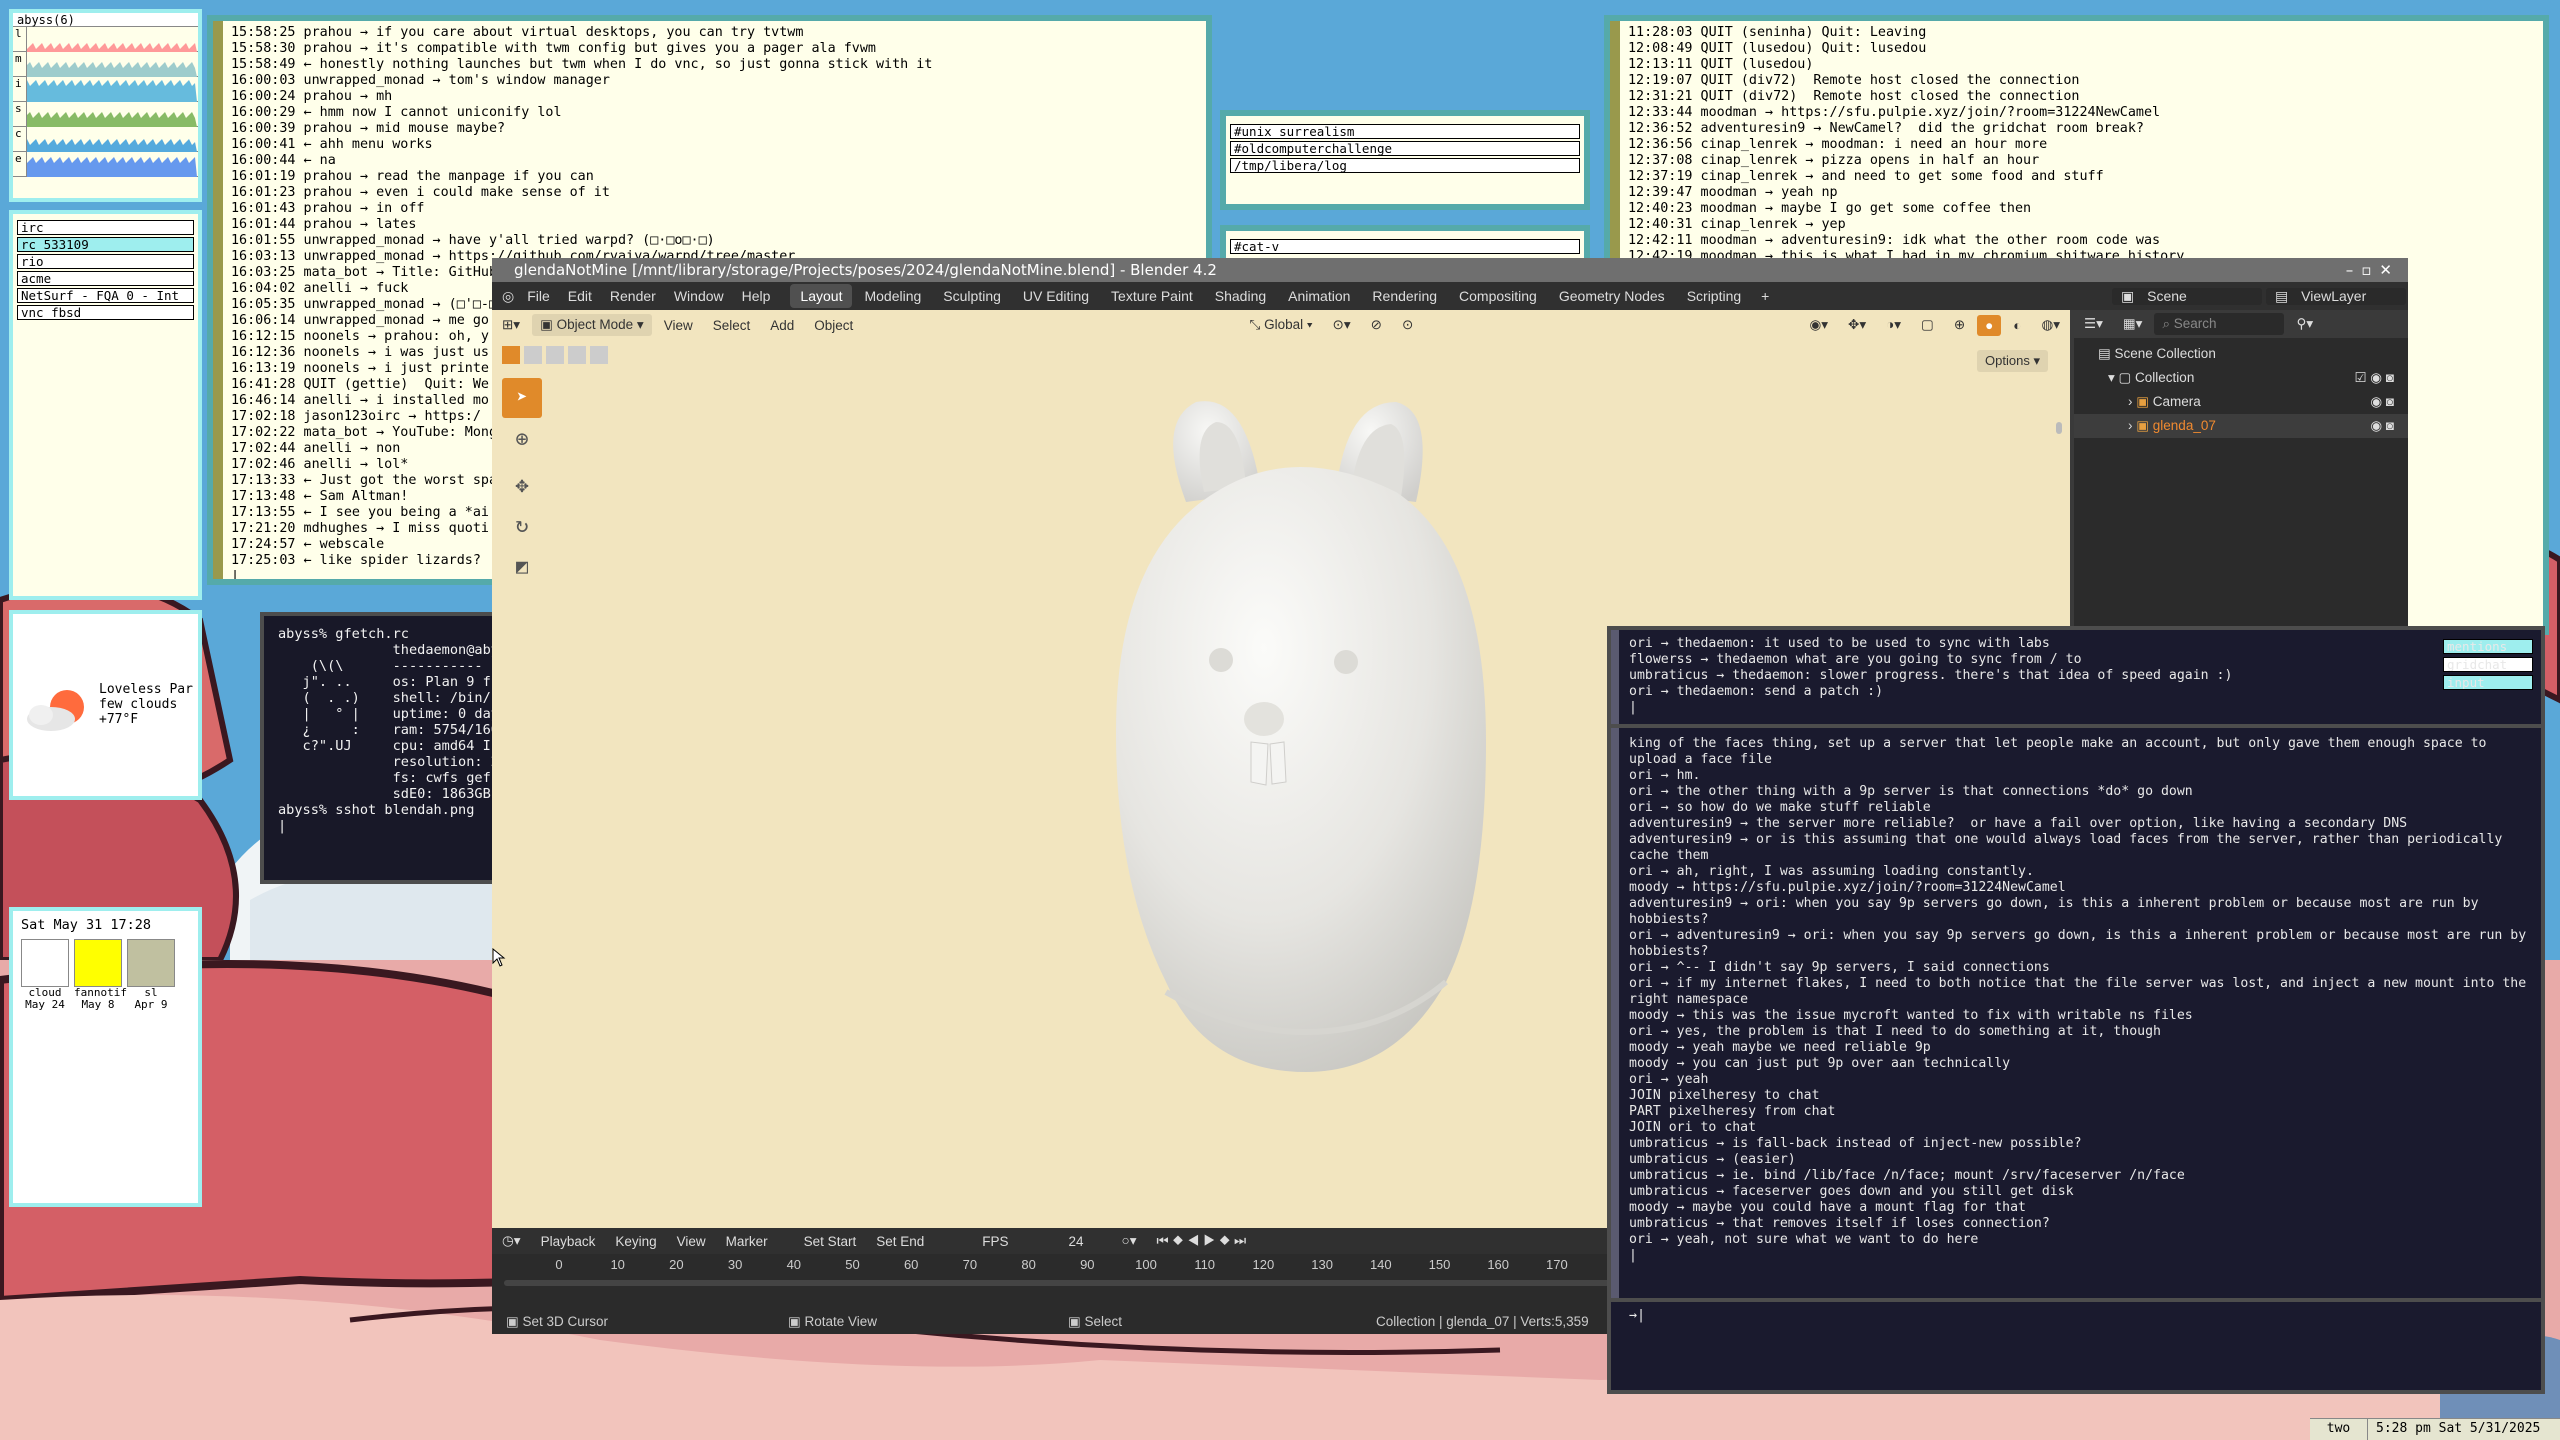 The image size is (2560, 1440). What do you see at coordinates (1407, 325) in the screenshot?
I see `proportional-icon: ⊙` at bounding box center [1407, 325].